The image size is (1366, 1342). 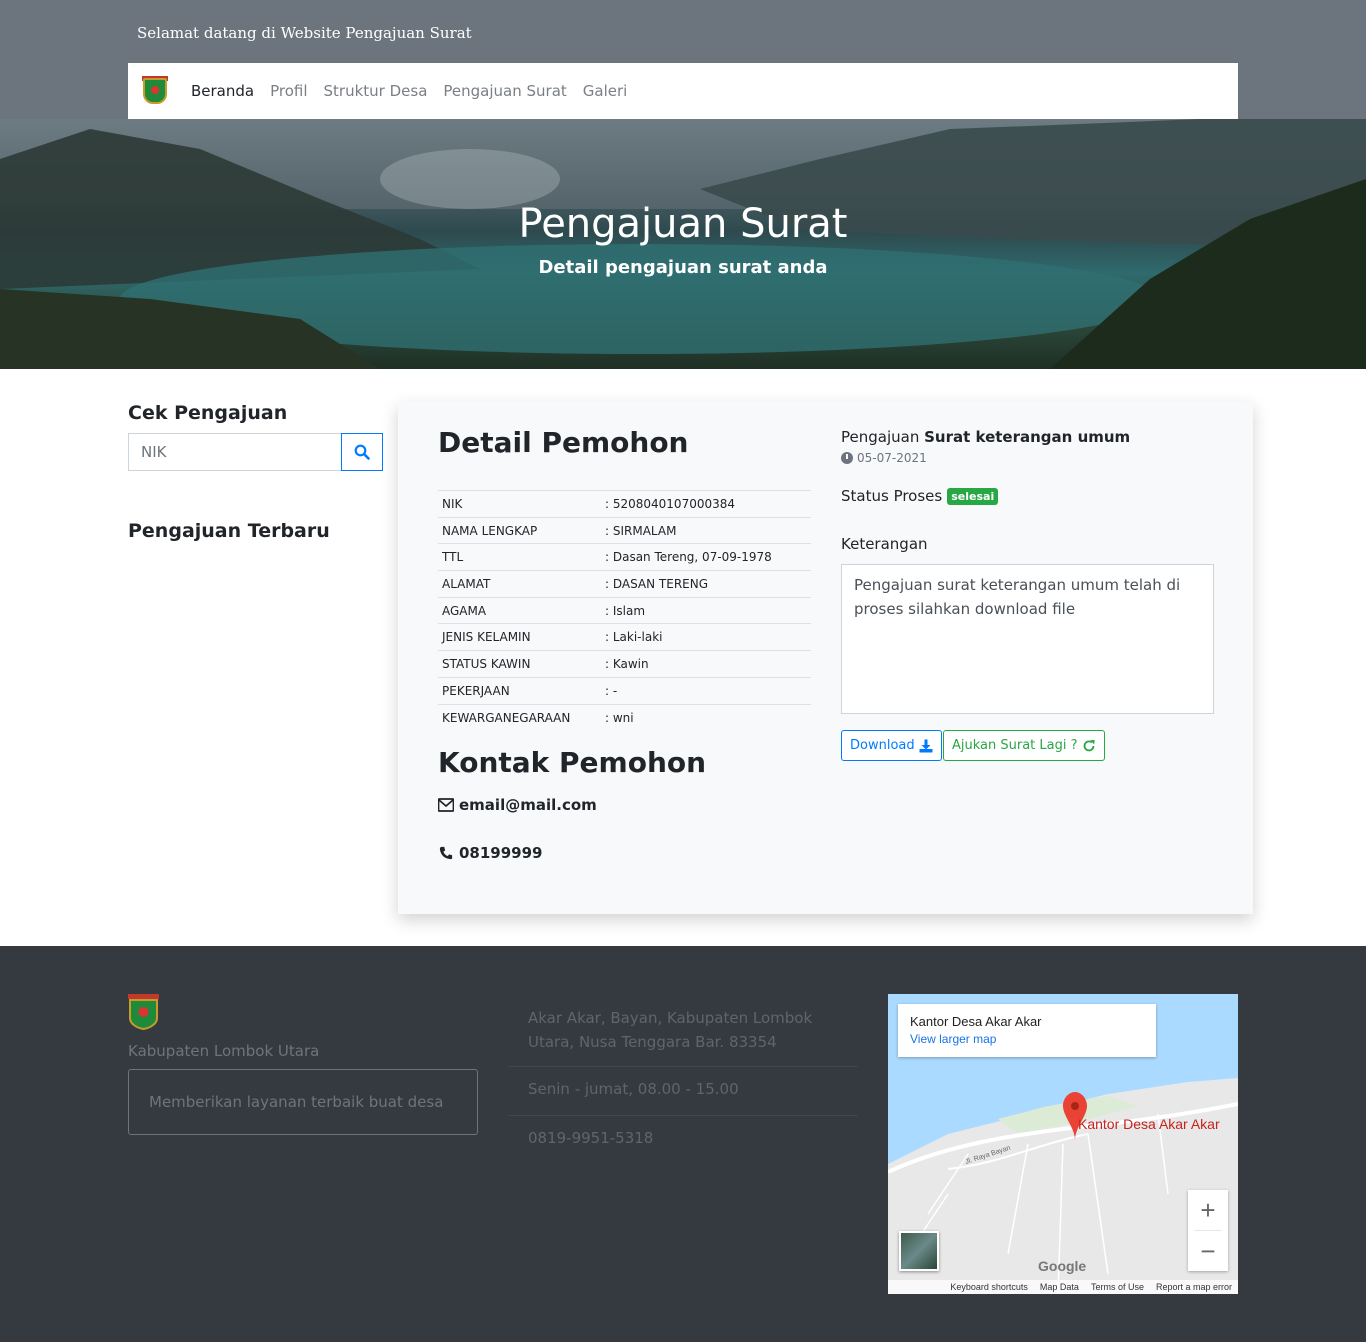 I want to click on clock-icon, so click(x=847, y=458).